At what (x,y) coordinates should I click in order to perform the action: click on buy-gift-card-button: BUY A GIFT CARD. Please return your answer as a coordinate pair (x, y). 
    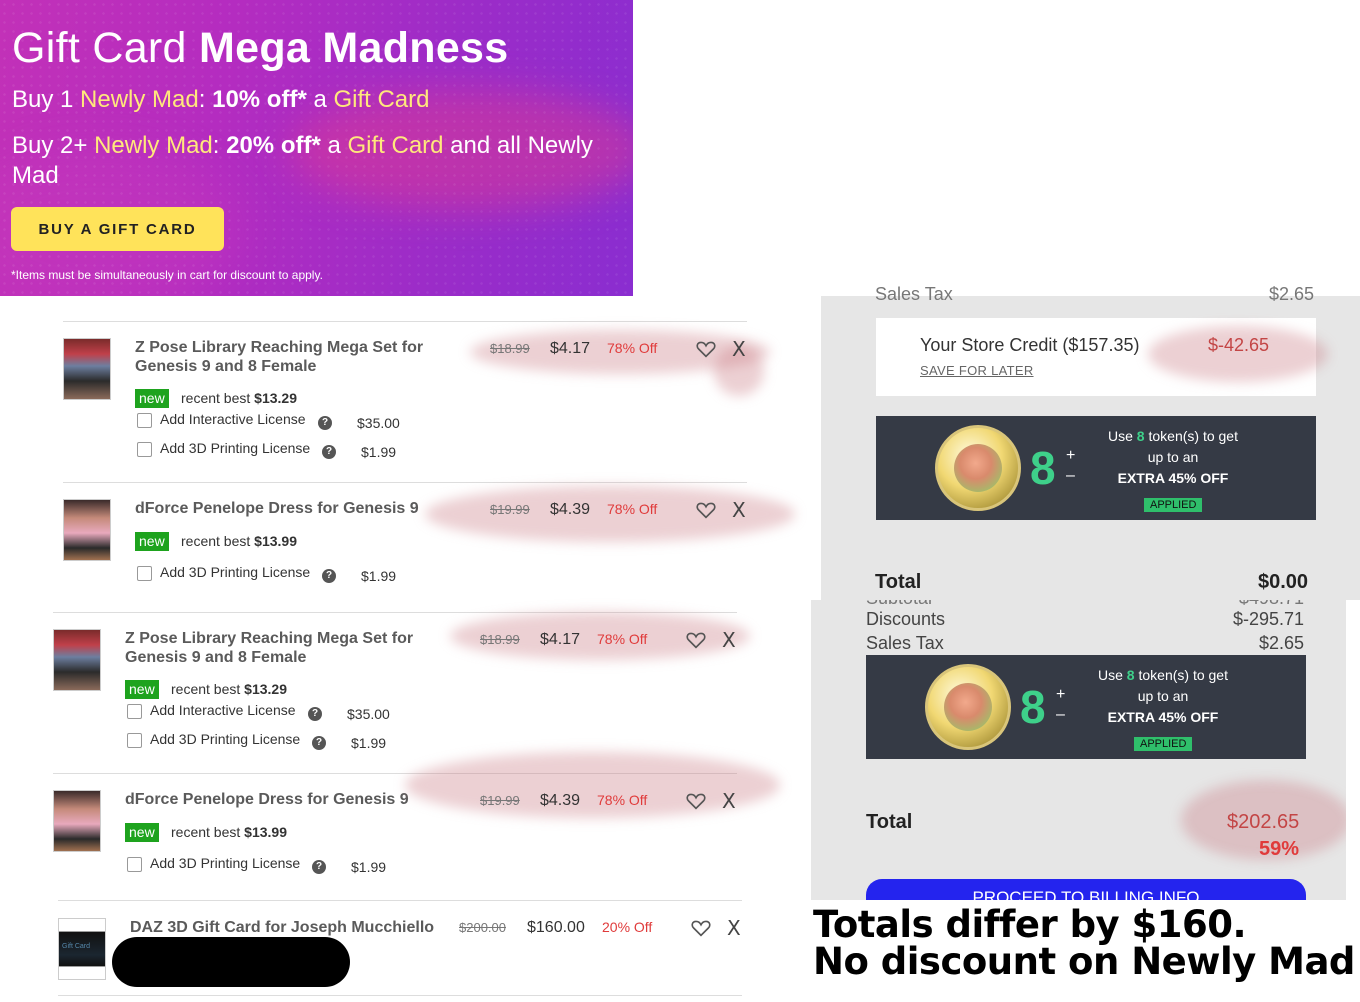
    Looking at the image, I should click on (117, 229).